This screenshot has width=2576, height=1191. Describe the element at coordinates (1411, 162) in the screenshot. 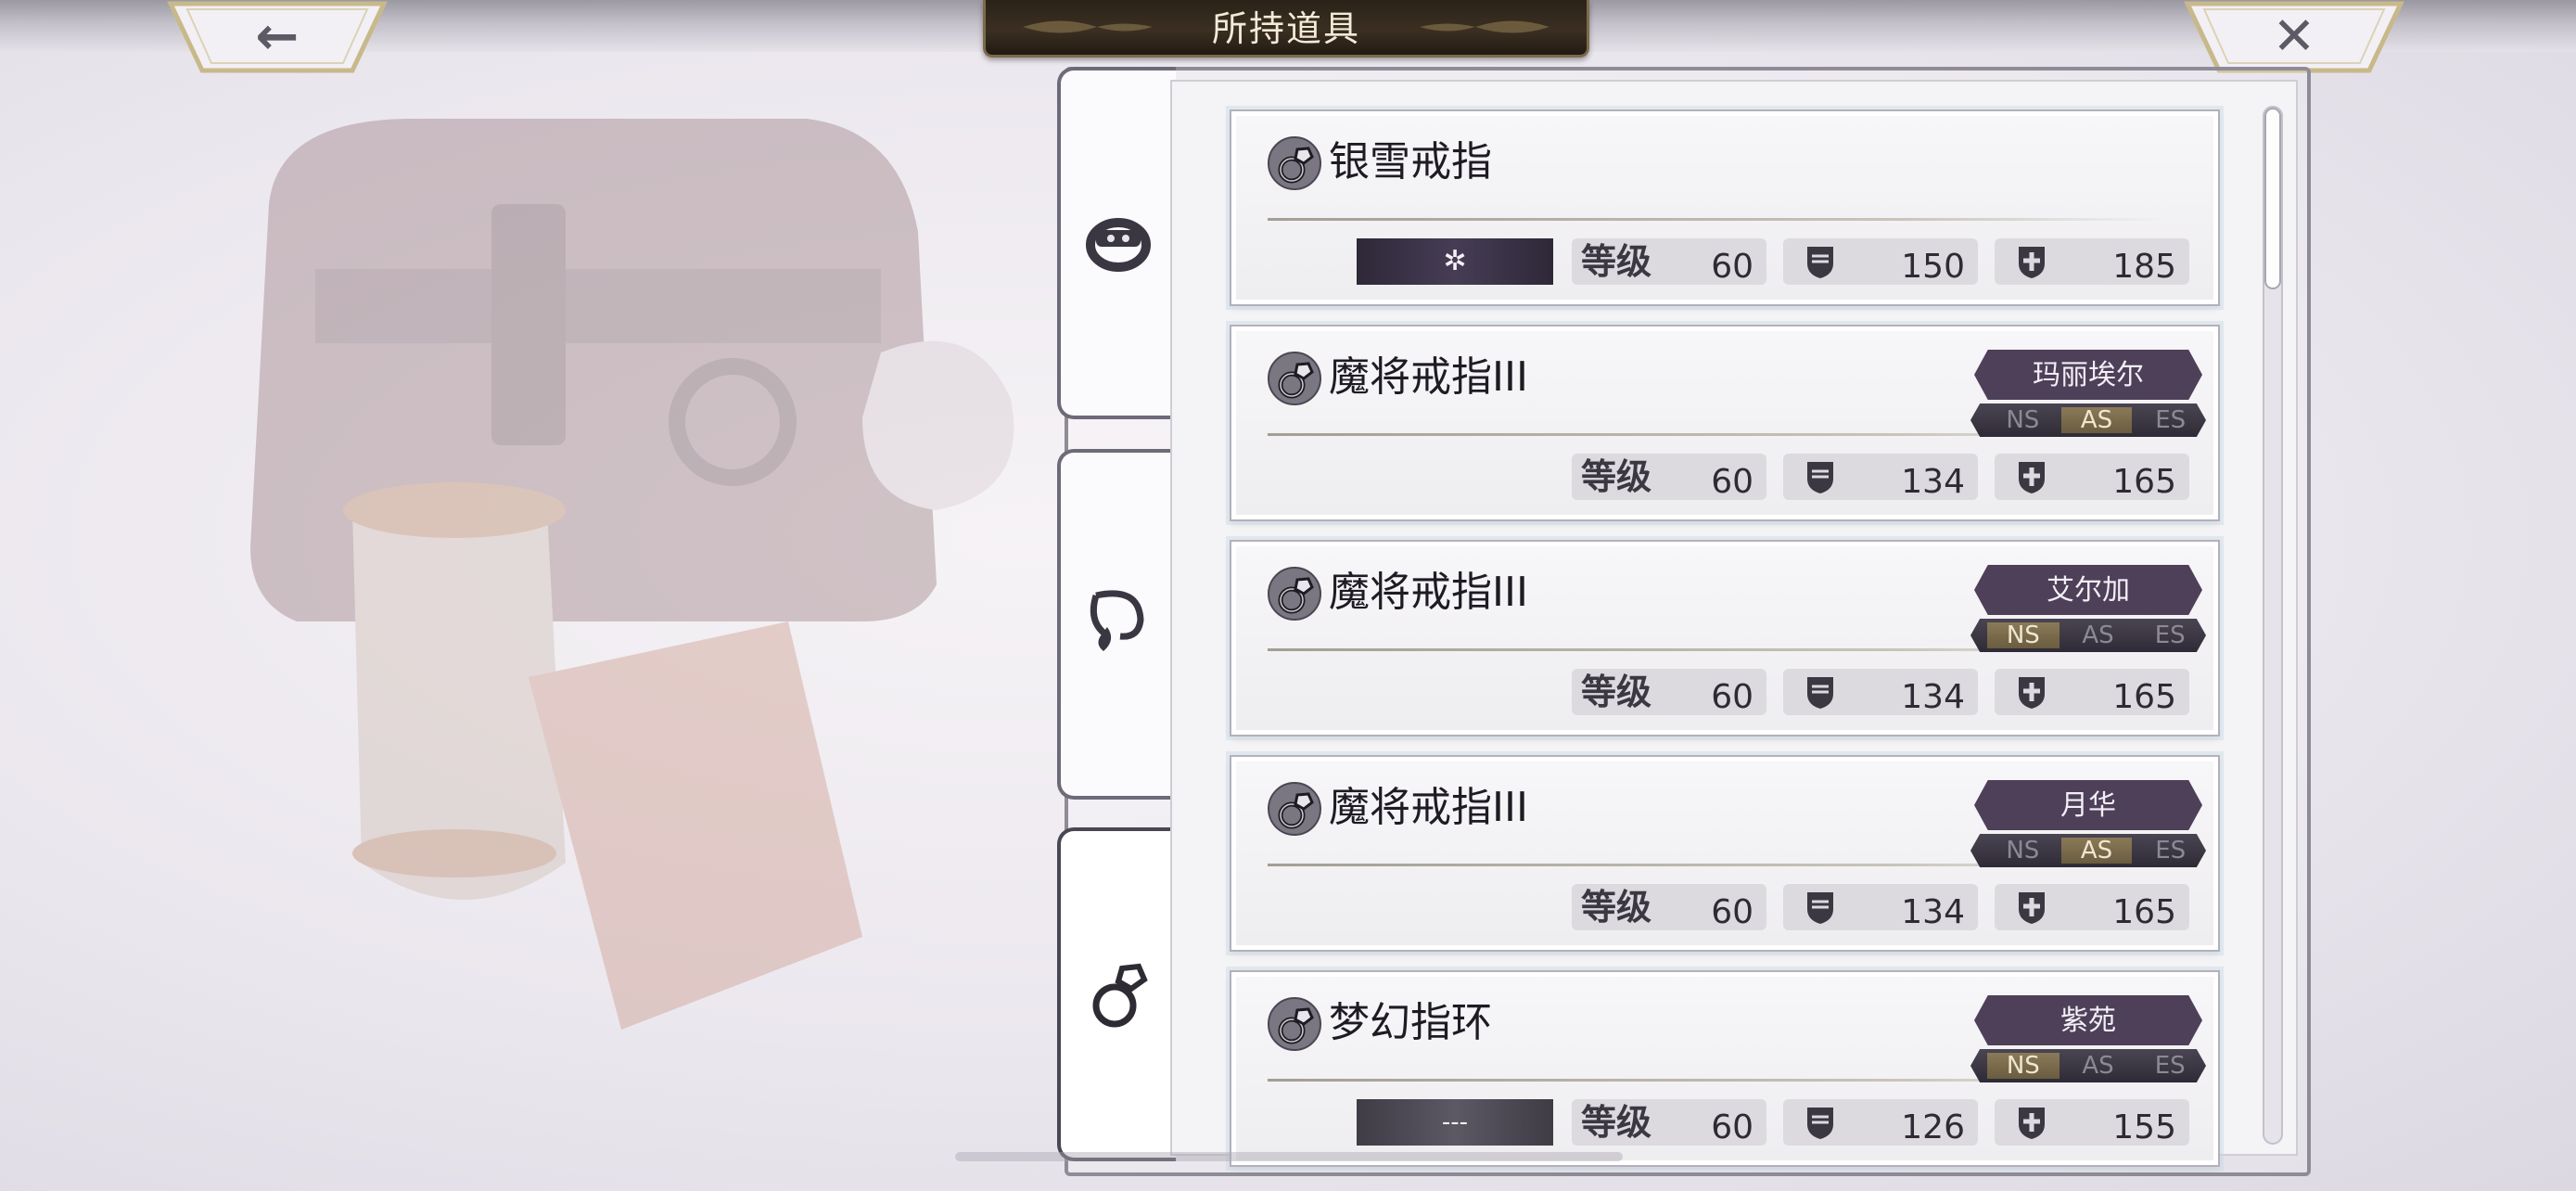

I see `item-name: 银雪戒指` at that location.